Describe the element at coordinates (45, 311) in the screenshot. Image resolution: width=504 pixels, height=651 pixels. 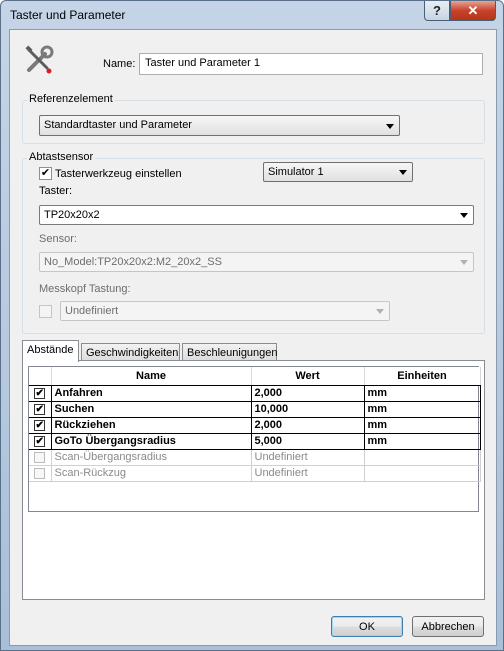
I see `head-checkbox` at that location.